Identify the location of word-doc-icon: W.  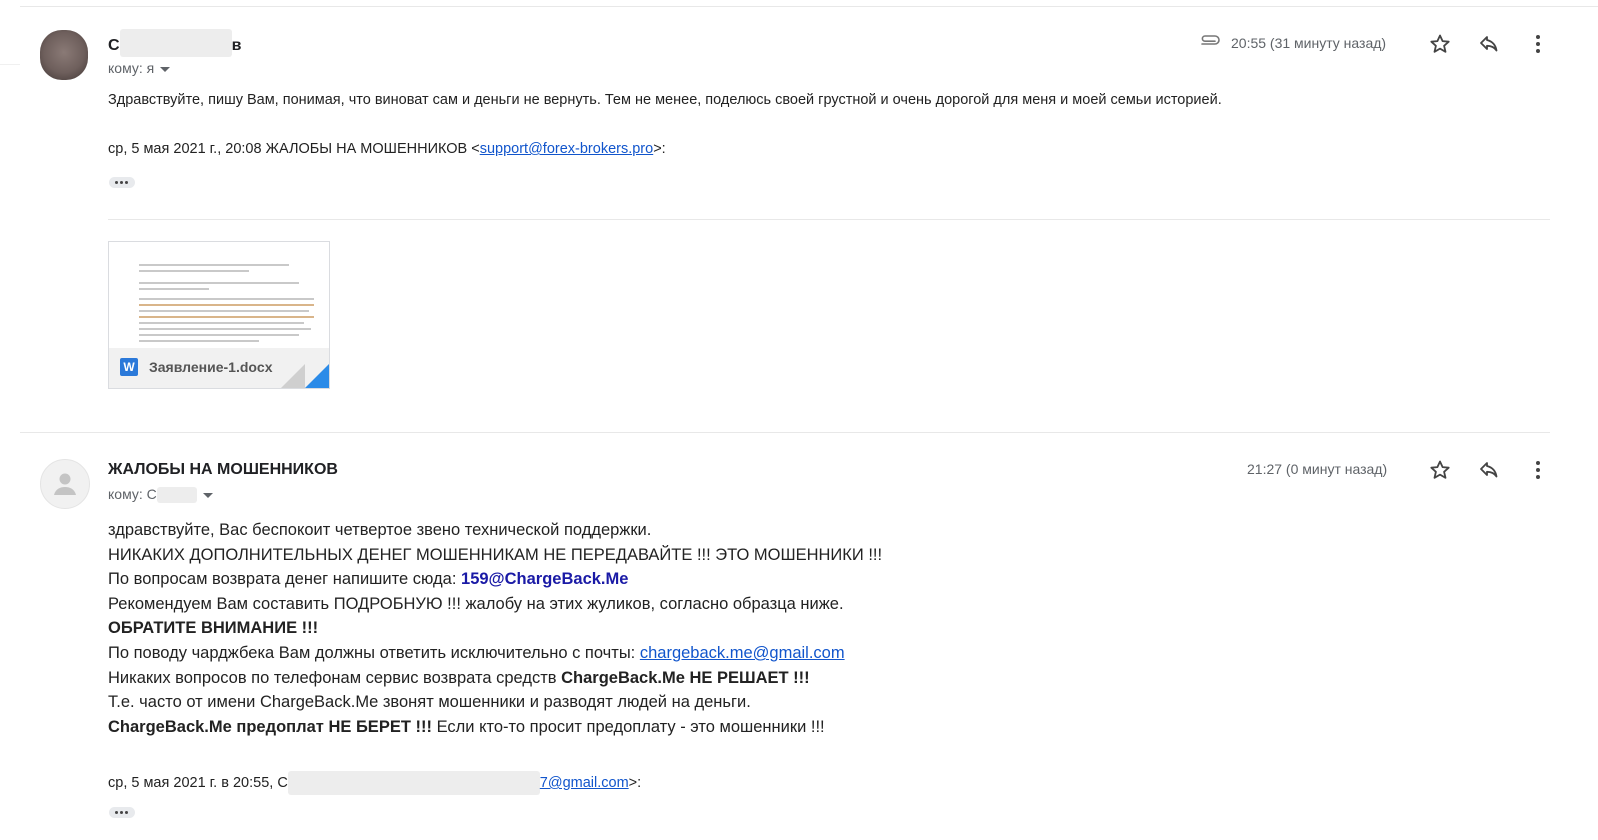
(129, 367).